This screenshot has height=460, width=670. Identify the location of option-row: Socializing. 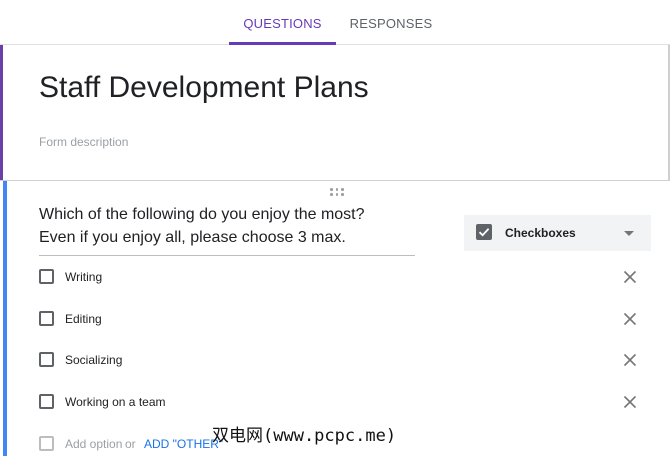
(335, 361).